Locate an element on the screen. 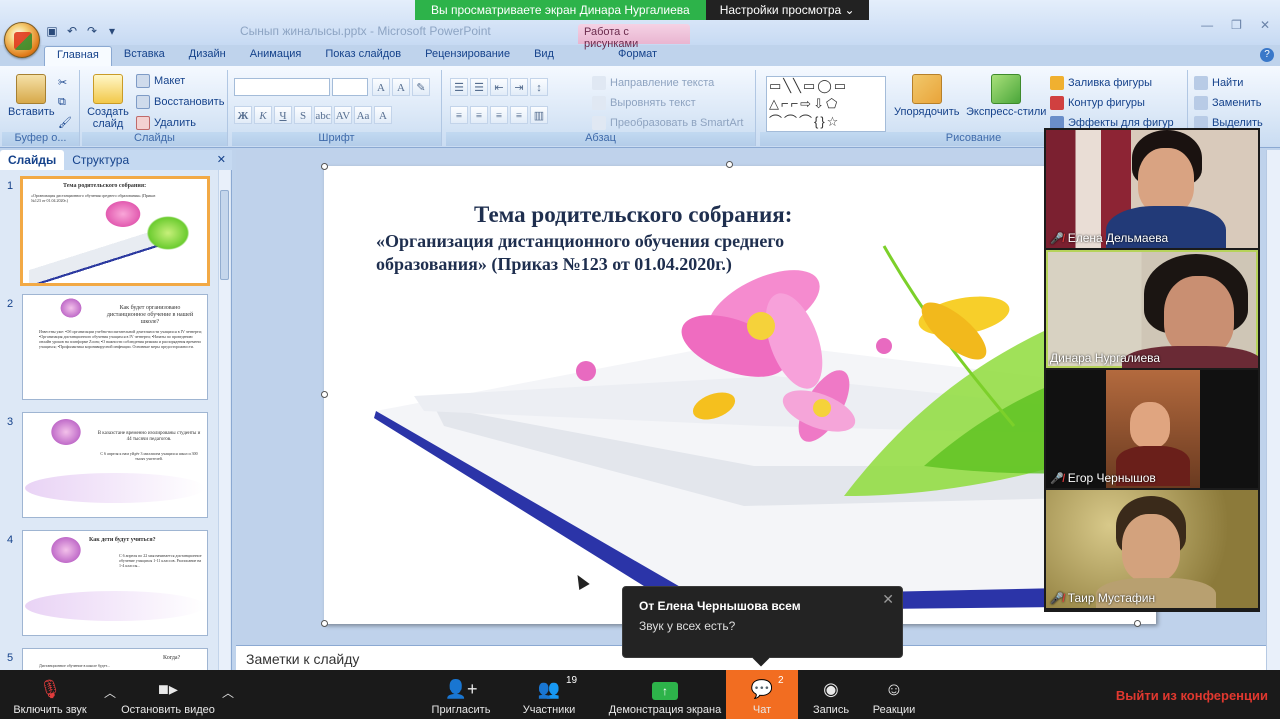  scroll-thumb is located at coordinates (224, 235).